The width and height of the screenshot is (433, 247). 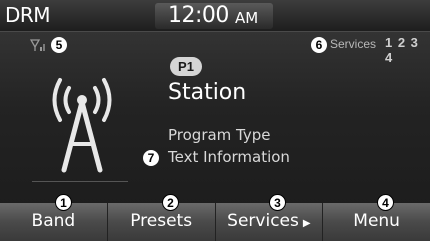 What do you see at coordinates (28, 15) in the screenshot?
I see `radio-mode-label: DRM` at bounding box center [28, 15].